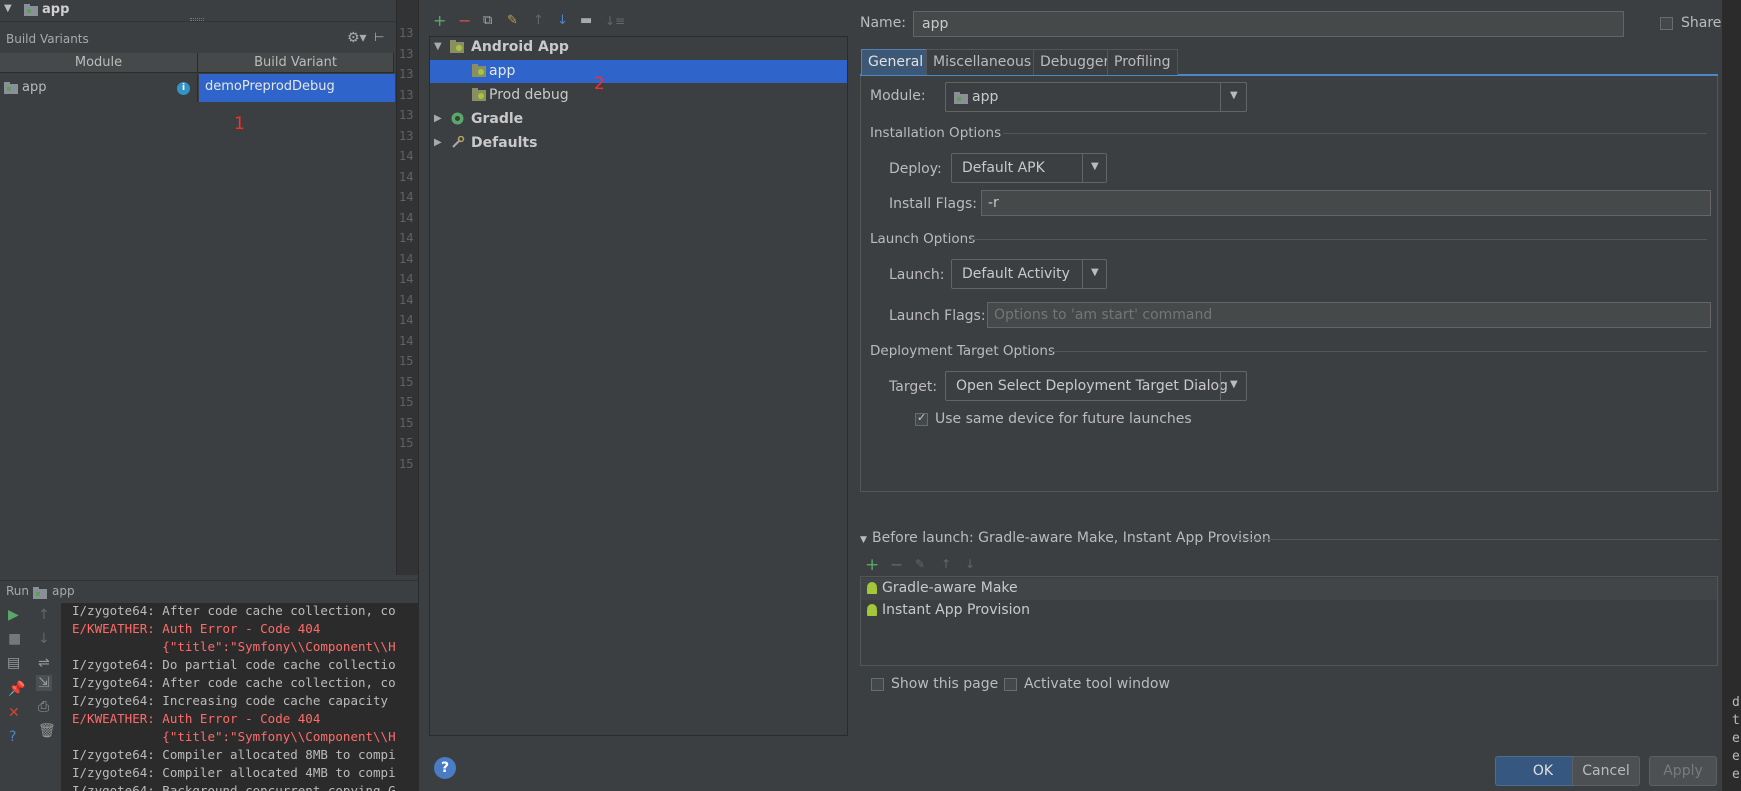 The image size is (1741, 791). I want to click on line-number: 13, so click(406, 135).